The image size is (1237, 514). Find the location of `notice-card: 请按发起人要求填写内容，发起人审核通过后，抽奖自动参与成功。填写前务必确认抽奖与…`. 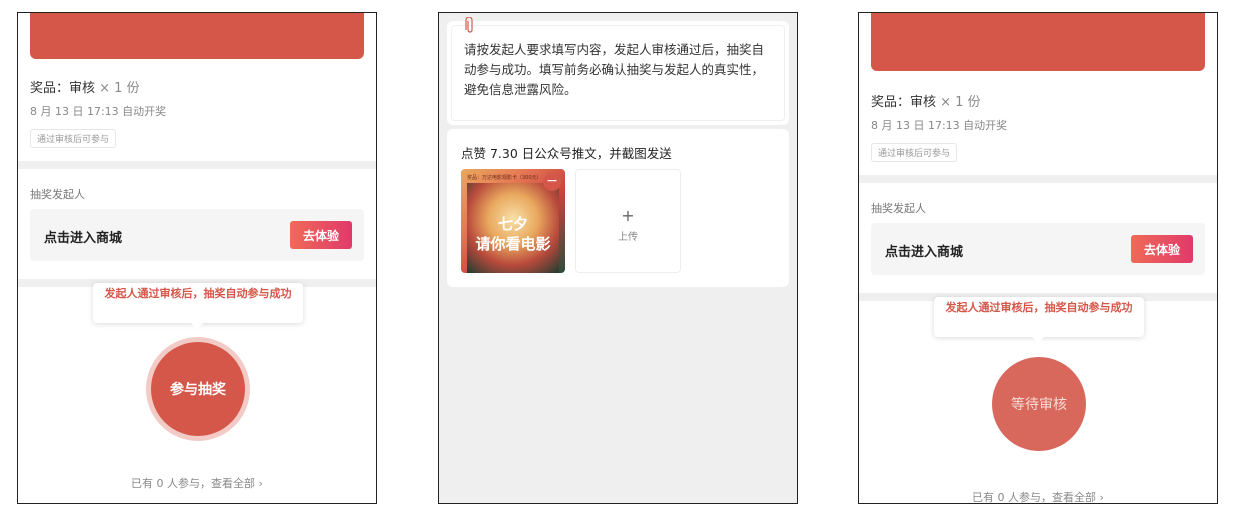

notice-card: 请按发起人要求填写内容，发起人审核通过后，抽奖自动参与成功。填写前务必确认抽奖与… is located at coordinates (618, 73).